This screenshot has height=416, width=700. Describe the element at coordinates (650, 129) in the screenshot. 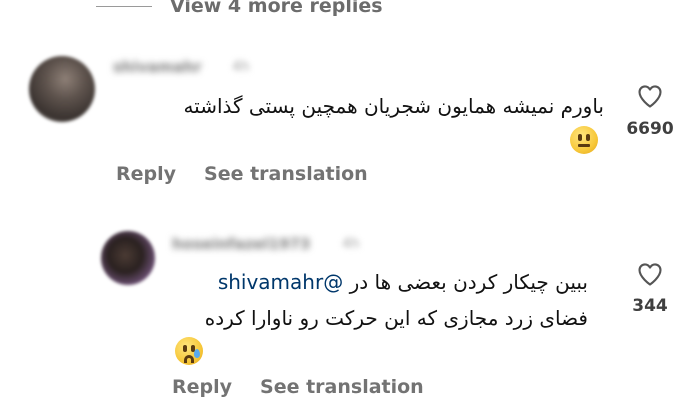

I see `like-count: 6690` at that location.